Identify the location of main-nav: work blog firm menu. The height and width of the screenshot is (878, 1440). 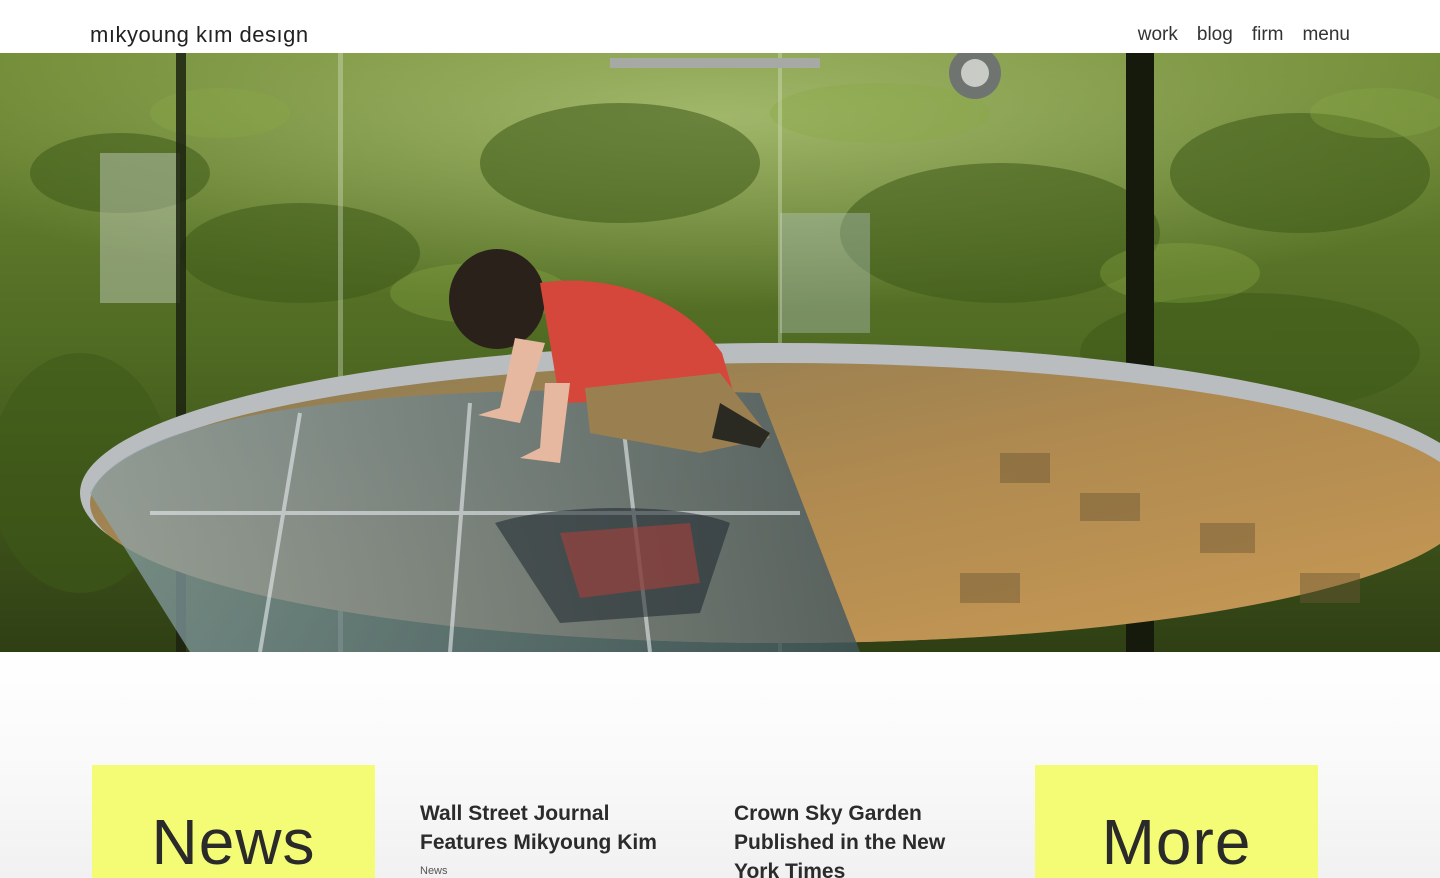
(1244, 35).